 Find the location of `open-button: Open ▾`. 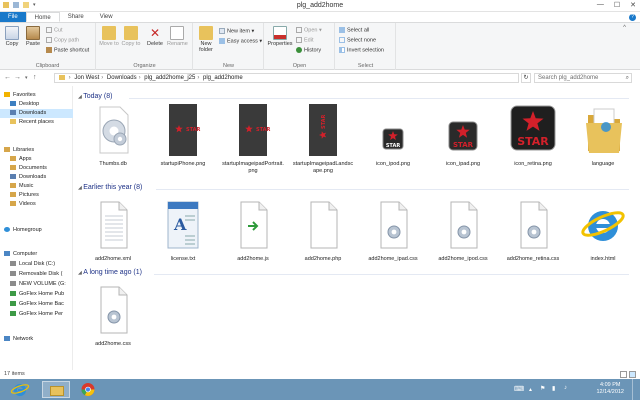

open-button: Open ▾ is located at coordinates (309, 30).